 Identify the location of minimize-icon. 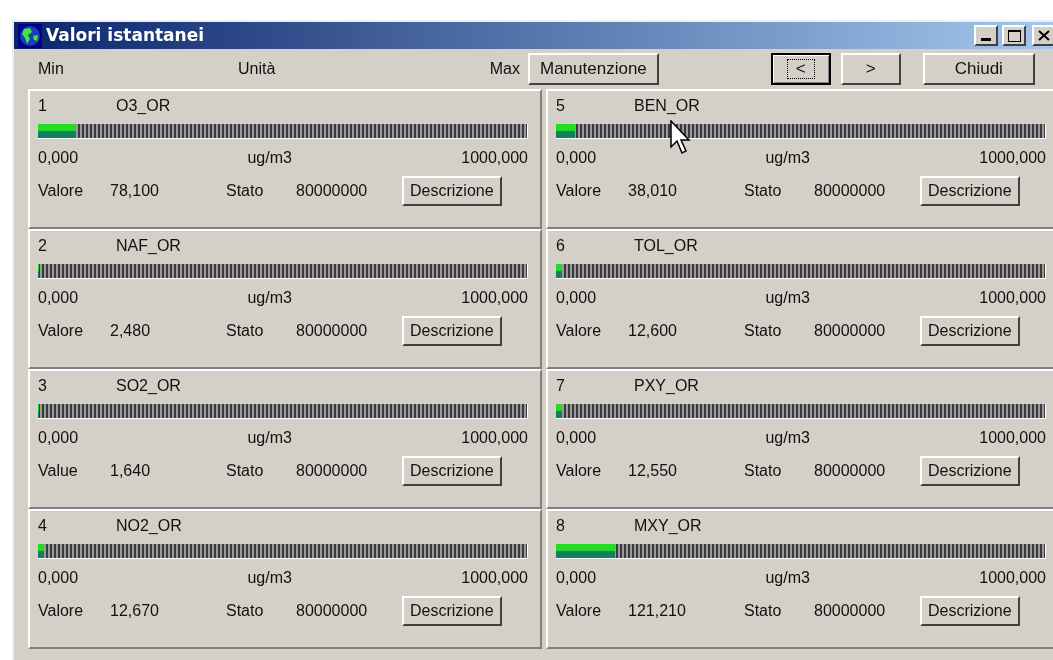
(986, 39).